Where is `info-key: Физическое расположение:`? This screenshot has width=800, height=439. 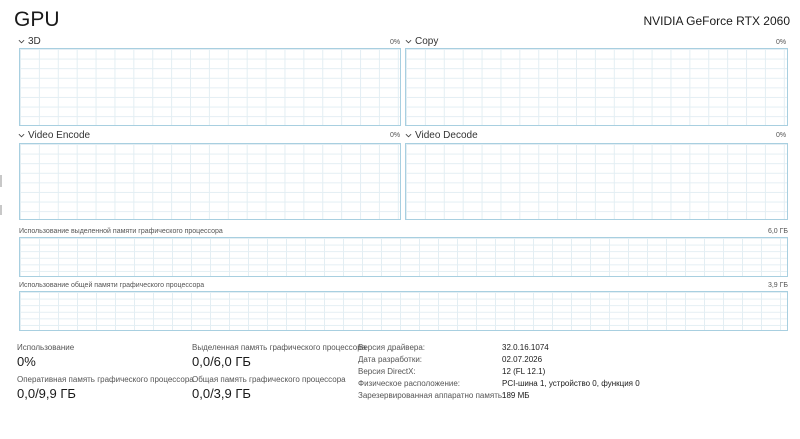 info-key: Физическое расположение: is located at coordinates (409, 383).